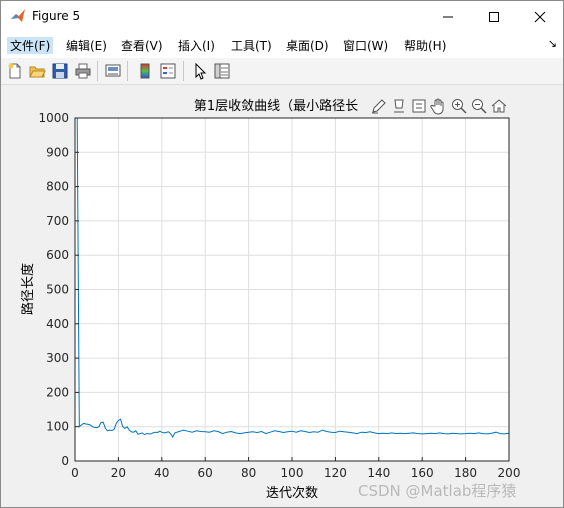 The image size is (564, 508). I want to click on x-tick-label: 120, so click(335, 473).